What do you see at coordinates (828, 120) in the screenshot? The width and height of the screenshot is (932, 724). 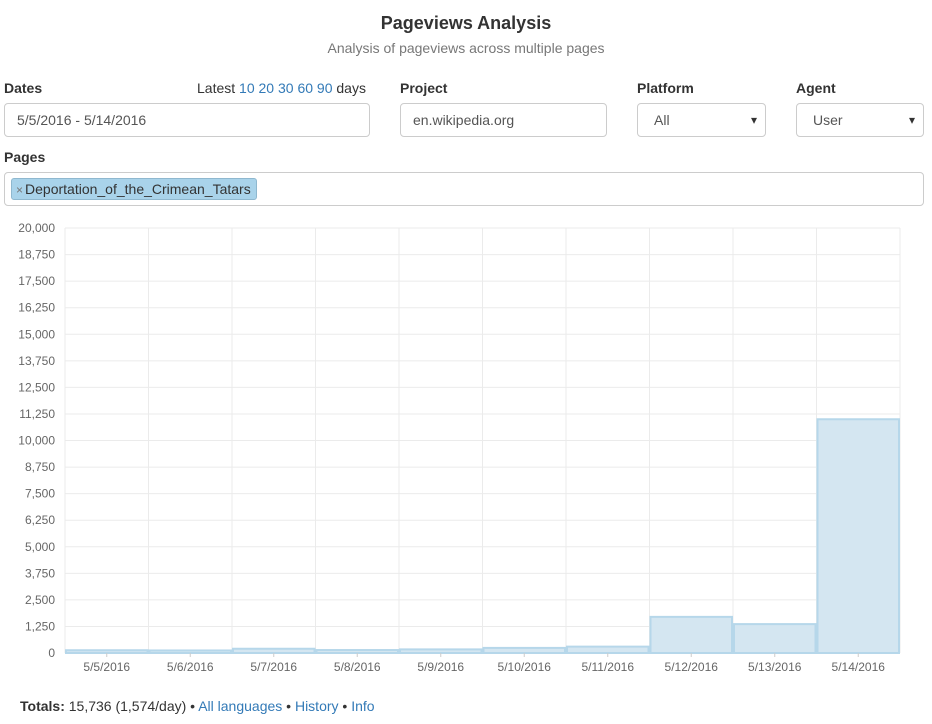 I see `agent-value: User` at bounding box center [828, 120].